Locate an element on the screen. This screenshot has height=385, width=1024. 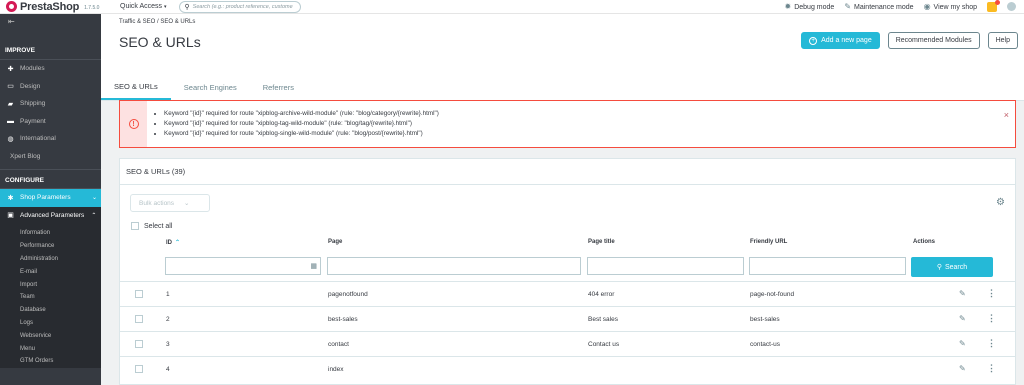
avatar is located at coordinates (1011, 6).